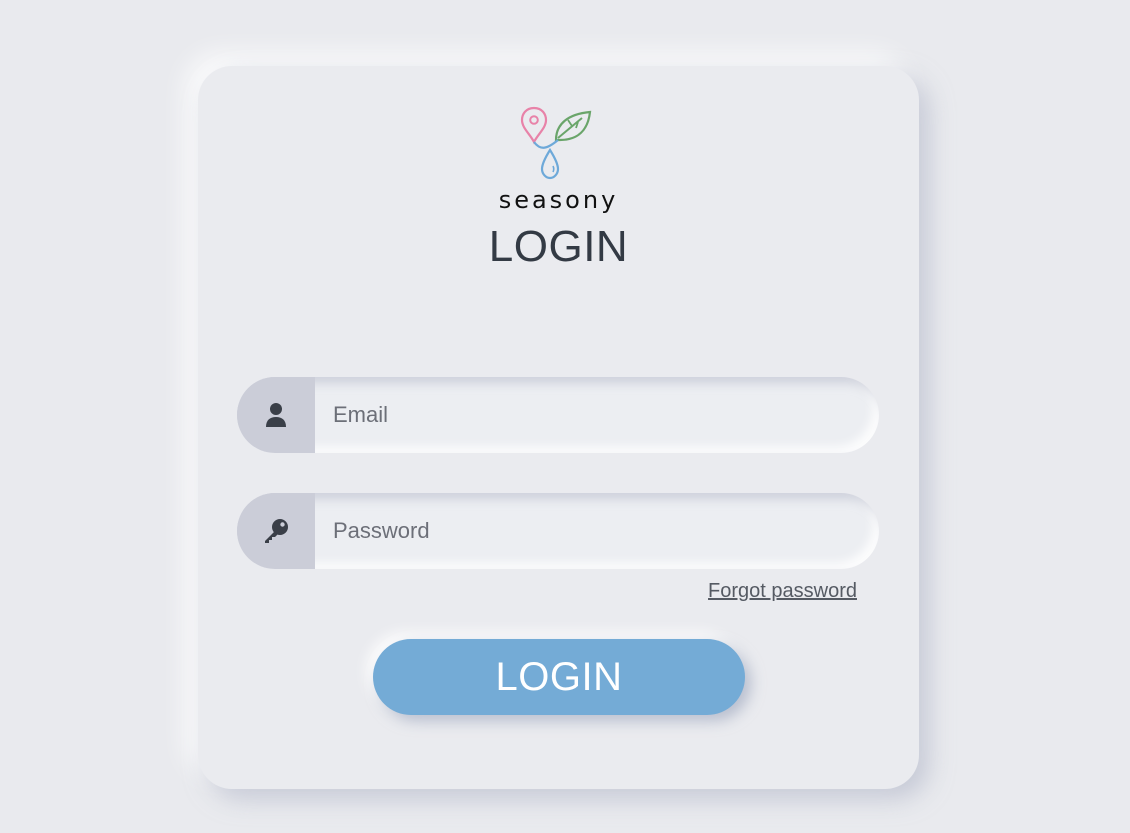 This screenshot has width=1130, height=833. What do you see at coordinates (593, 415) in the screenshot?
I see `email-input` at bounding box center [593, 415].